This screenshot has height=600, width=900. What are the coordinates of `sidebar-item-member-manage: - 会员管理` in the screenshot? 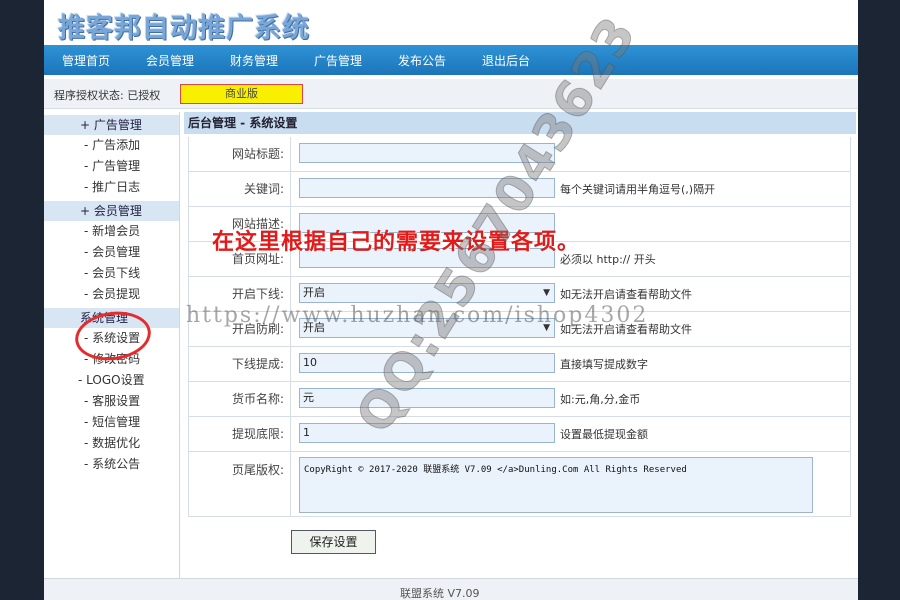 It's located at (111, 252).